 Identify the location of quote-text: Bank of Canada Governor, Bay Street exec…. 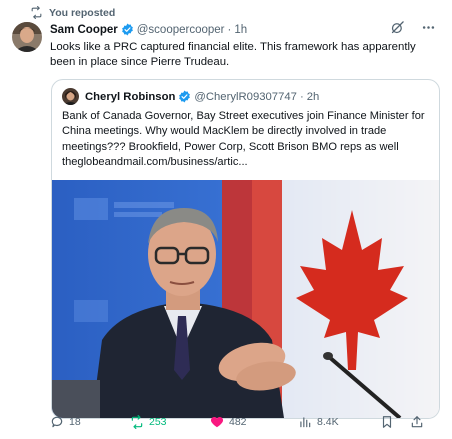
(243, 139).